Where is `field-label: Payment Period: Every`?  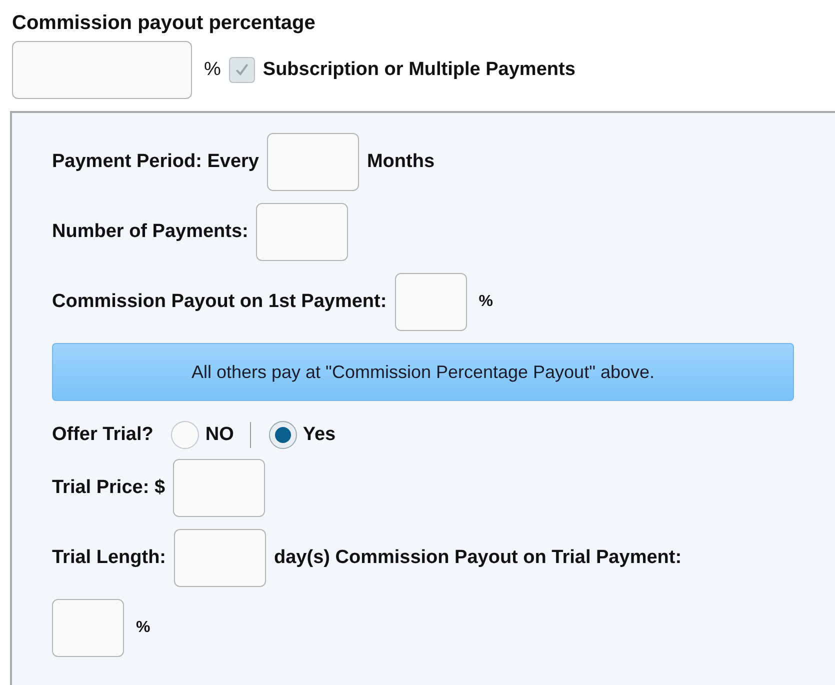 field-label: Payment Period: Every is located at coordinates (155, 162).